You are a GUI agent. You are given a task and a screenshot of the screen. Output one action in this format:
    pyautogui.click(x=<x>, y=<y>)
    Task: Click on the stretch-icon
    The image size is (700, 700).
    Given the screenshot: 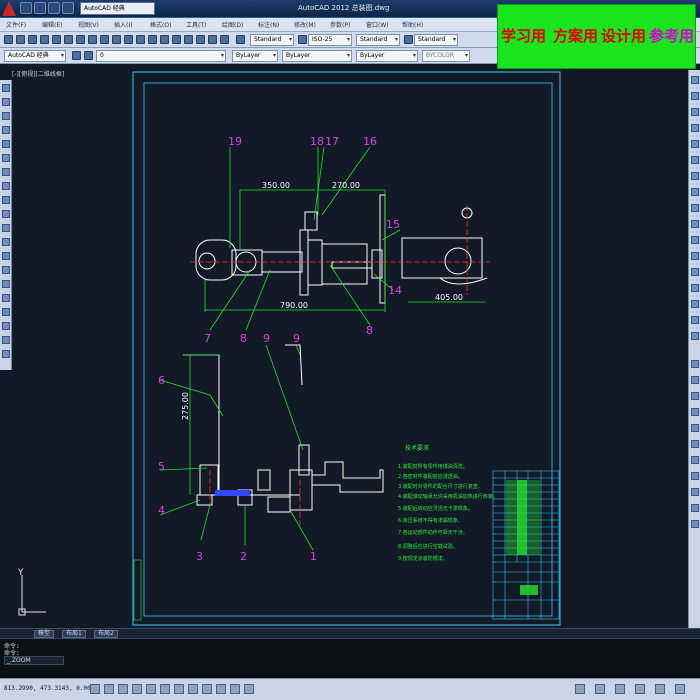 What is the action you would take?
    pyautogui.click(x=695, y=208)
    